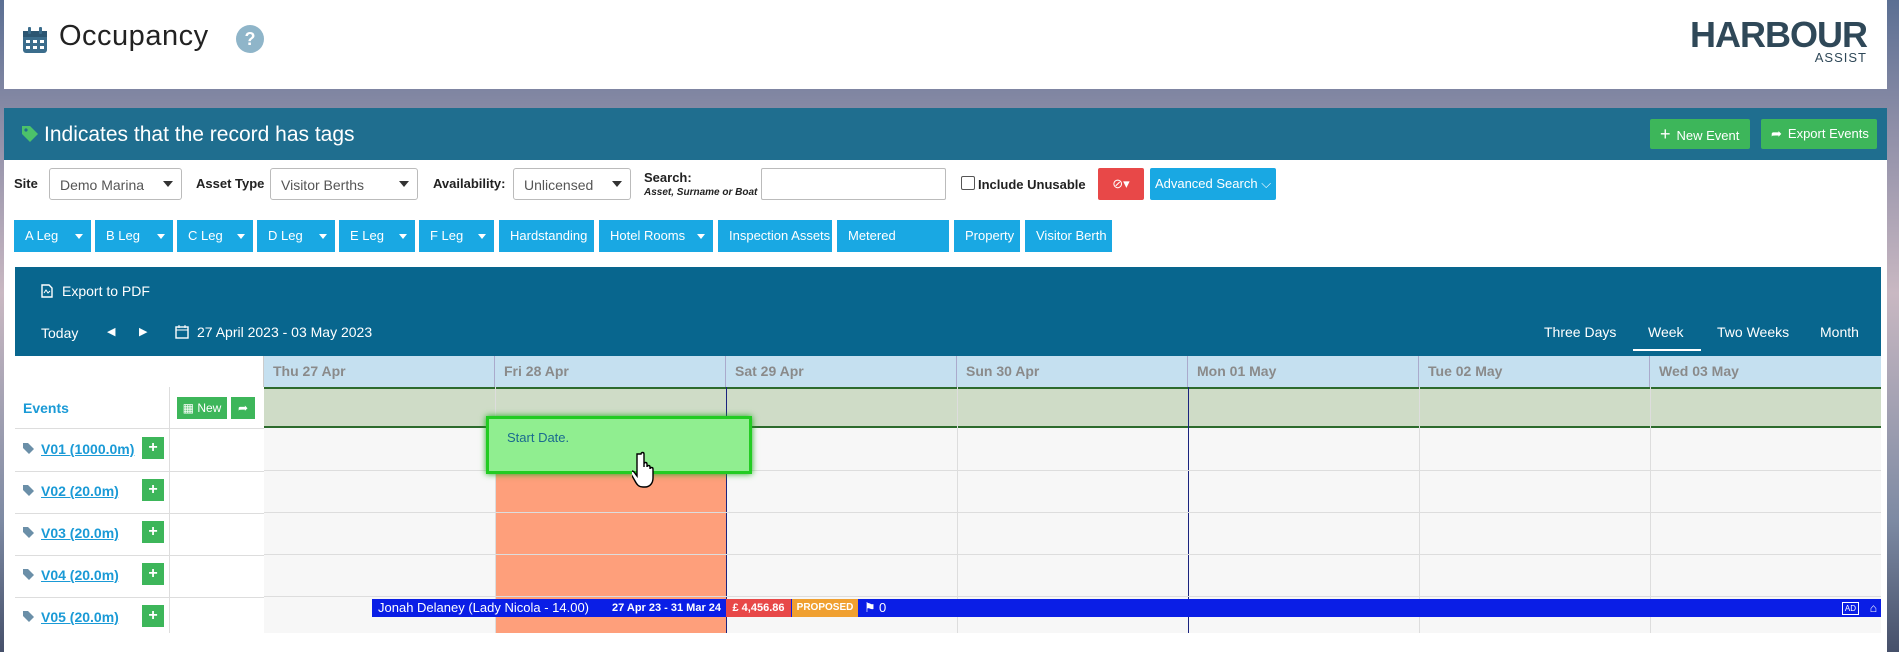 The height and width of the screenshot is (652, 1899). I want to click on hotel-rooms-button: Hotel Rooms, so click(656, 236).